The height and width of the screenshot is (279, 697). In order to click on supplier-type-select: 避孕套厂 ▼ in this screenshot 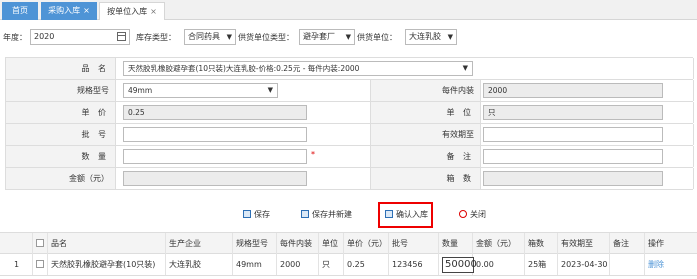, I will do `click(327, 37)`.